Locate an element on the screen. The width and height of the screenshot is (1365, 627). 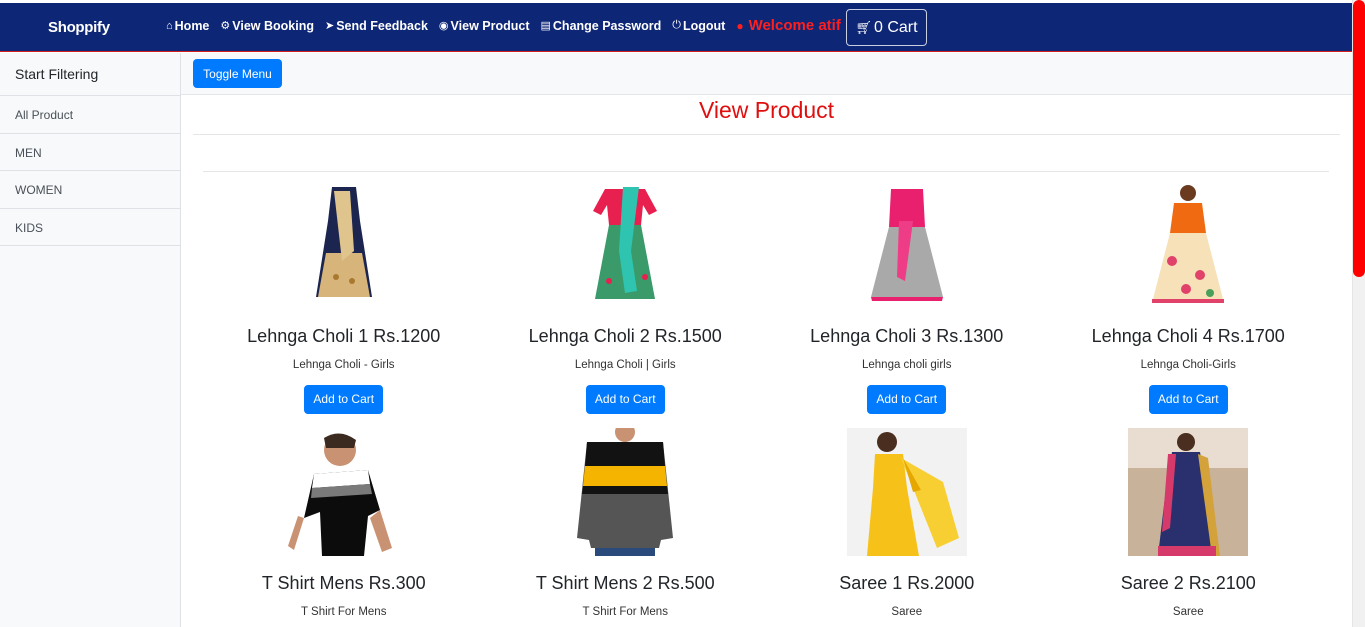
nav-send-feedback: ➤ Send Feedback is located at coordinates (376, 26).